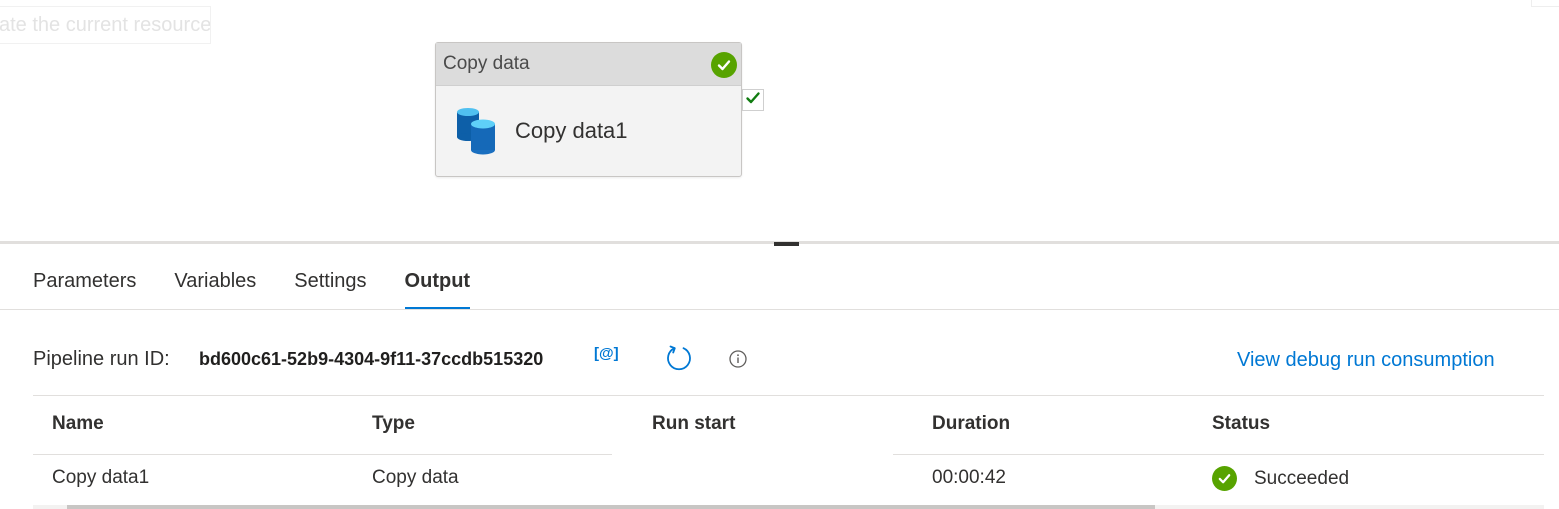 The height and width of the screenshot is (509, 1559). I want to click on splitter-handle, so click(786, 244).